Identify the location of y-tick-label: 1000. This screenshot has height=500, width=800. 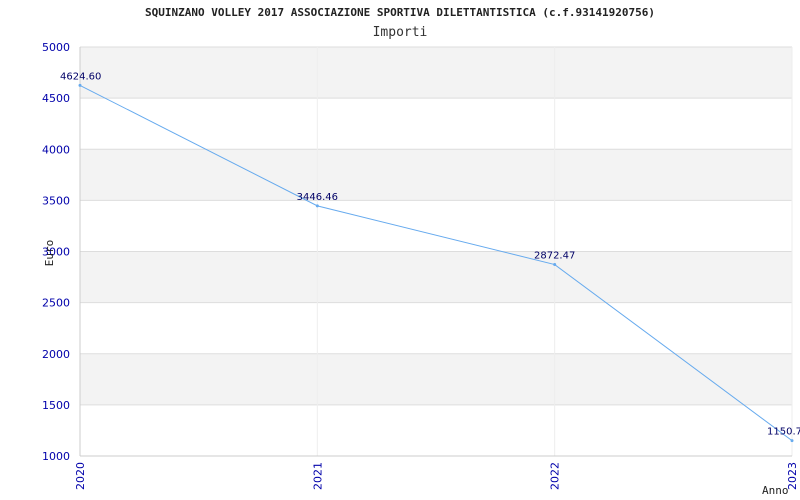
(56, 456).